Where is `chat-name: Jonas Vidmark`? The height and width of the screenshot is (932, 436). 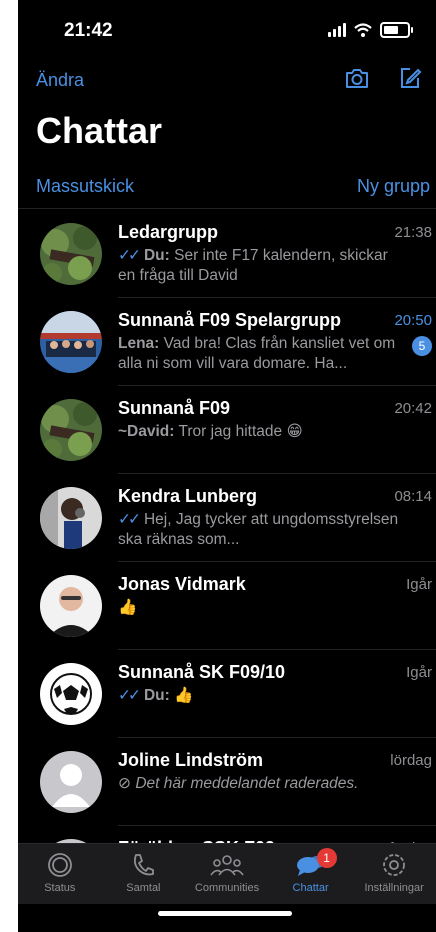 chat-name: Jonas Vidmark is located at coordinates (182, 584).